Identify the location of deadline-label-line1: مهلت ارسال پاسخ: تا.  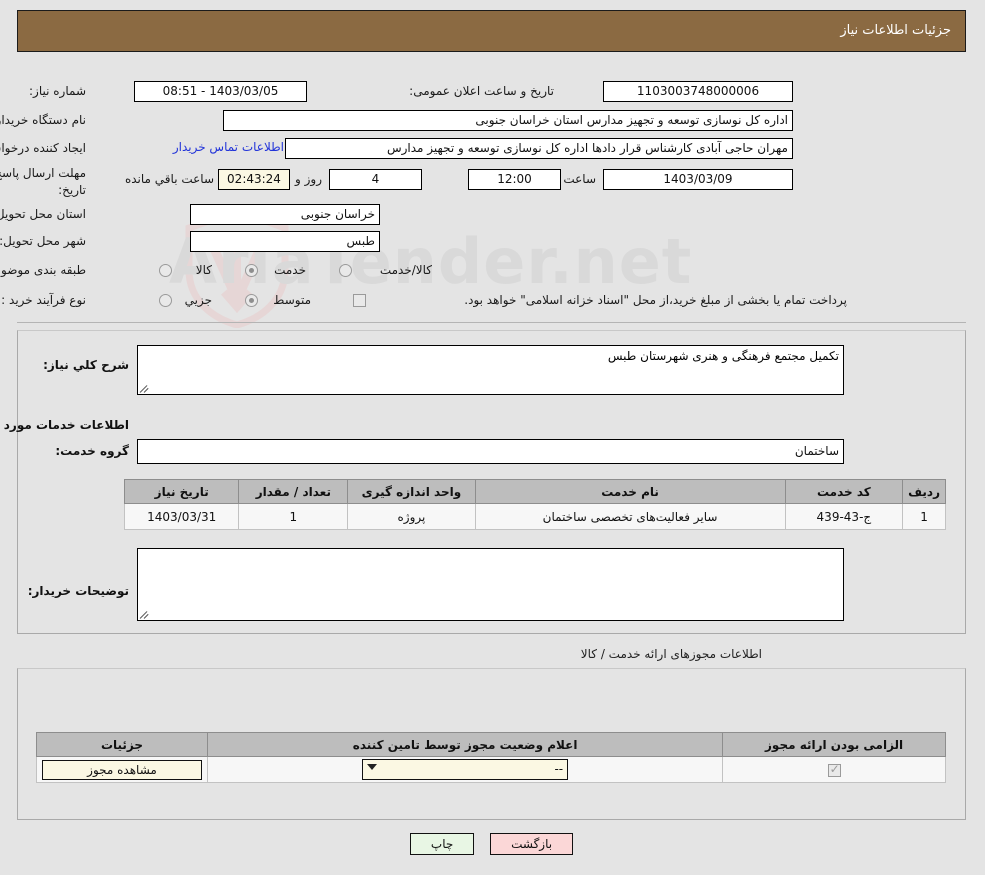
(43, 173).